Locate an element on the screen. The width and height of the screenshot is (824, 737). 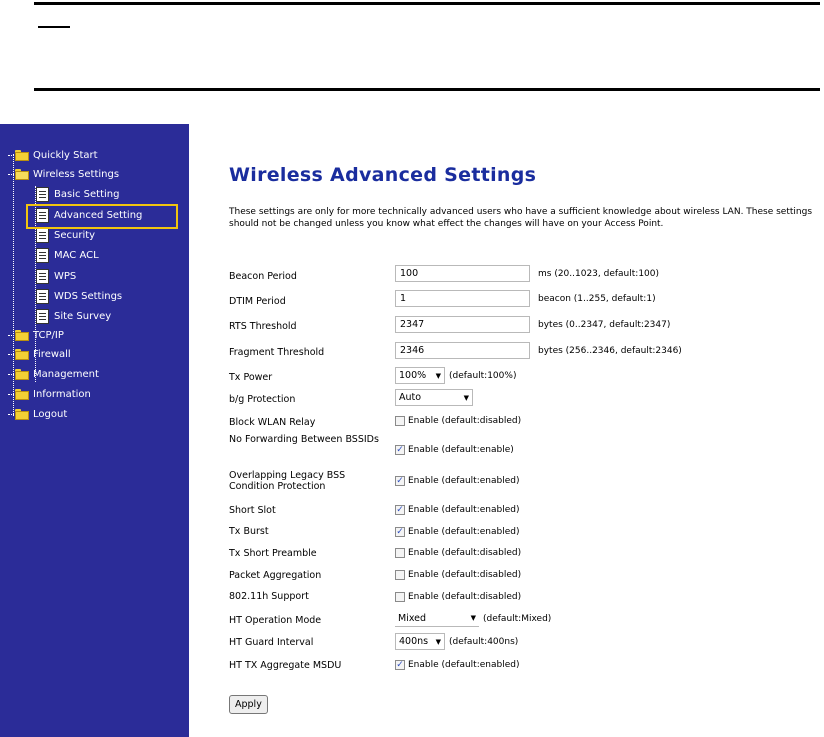
sidebar-item-logout: Logout is located at coordinates (37, 414).